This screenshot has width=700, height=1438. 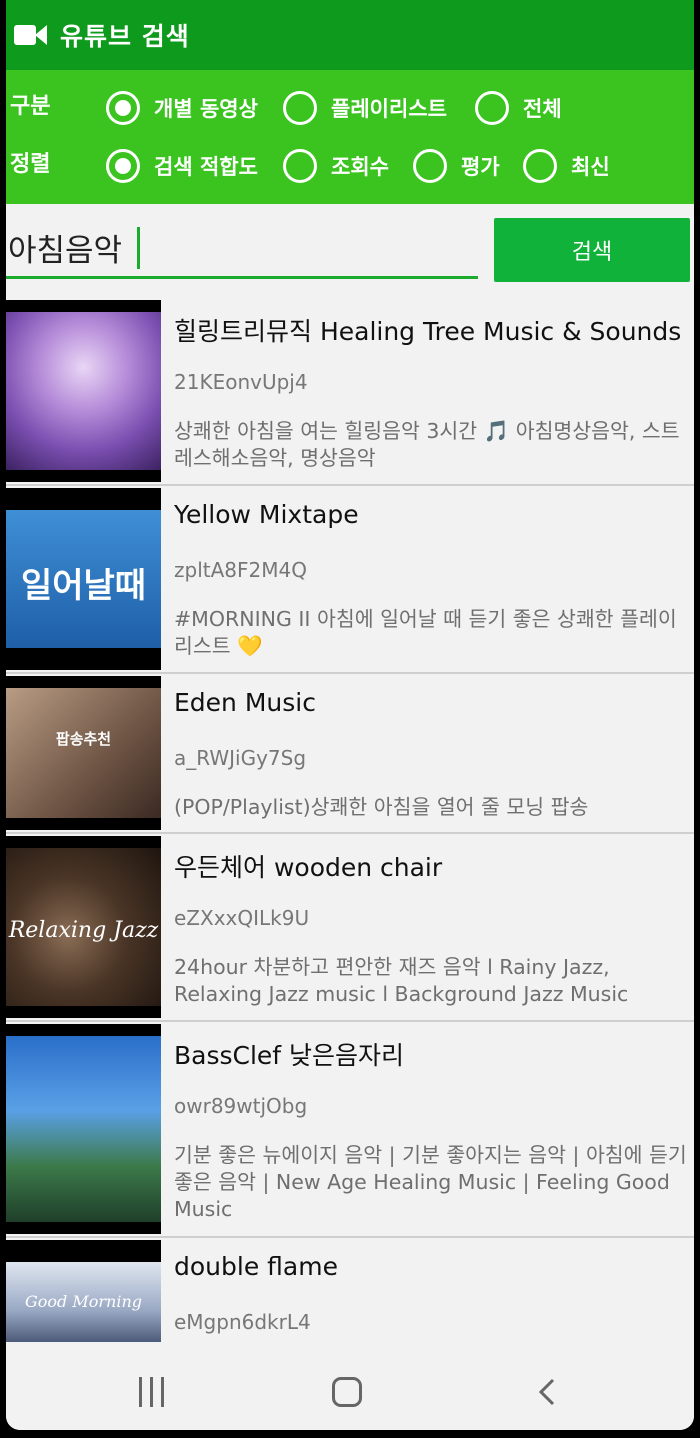 I want to click on app-title: 유튜브 검색, so click(x=125, y=36).